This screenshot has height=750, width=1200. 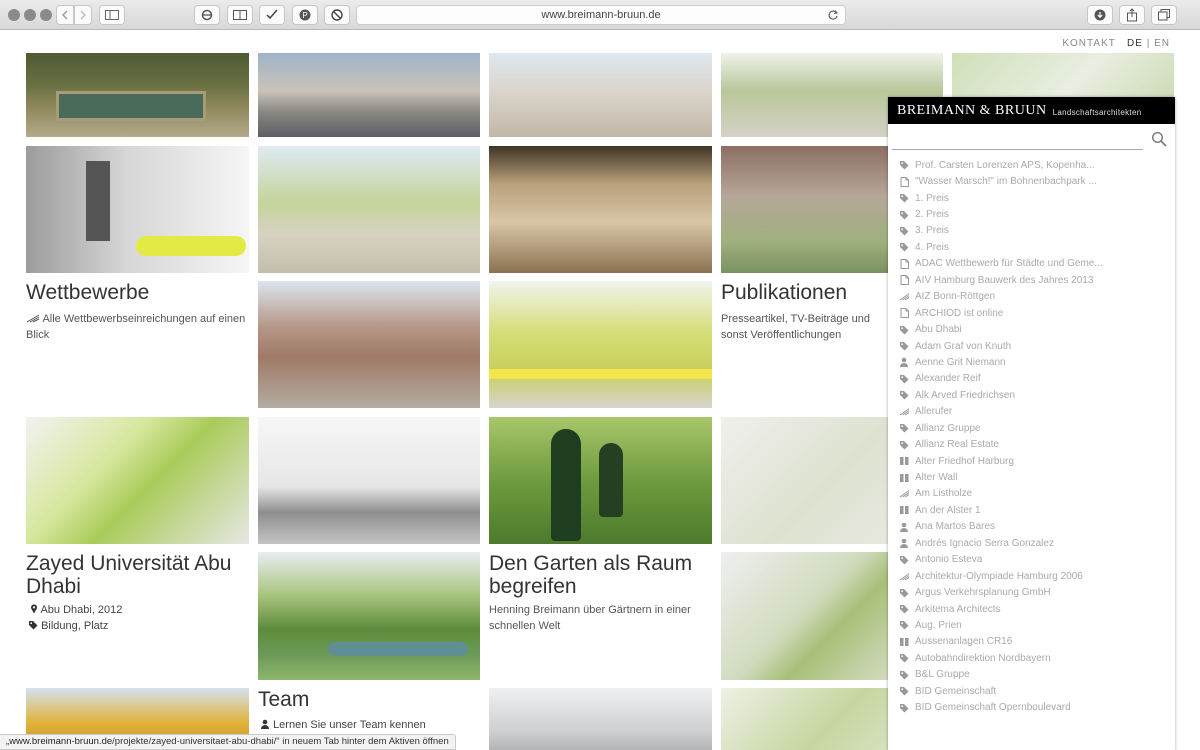 What do you see at coordinates (1031, 379) in the screenshot?
I see `search-result-item: Alexander Reif` at bounding box center [1031, 379].